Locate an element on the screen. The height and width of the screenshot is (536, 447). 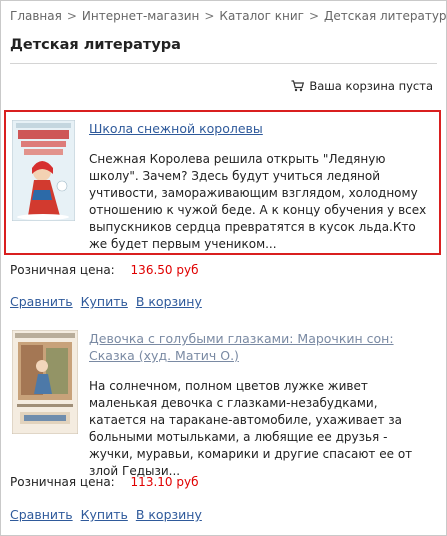
price-row: Розничная цена: 113.10 руб is located at coordinates (104, 482).